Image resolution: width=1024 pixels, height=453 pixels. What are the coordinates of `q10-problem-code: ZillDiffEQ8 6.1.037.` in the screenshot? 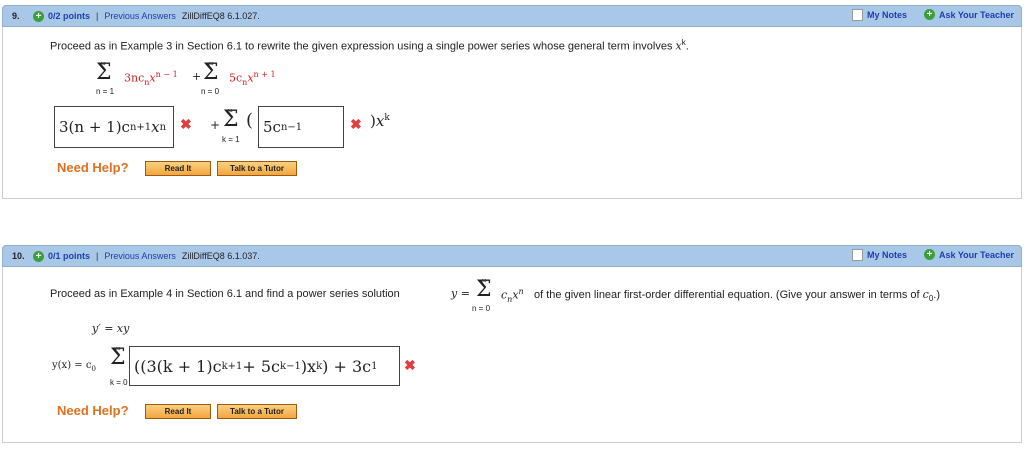 It's located at (220, 256).